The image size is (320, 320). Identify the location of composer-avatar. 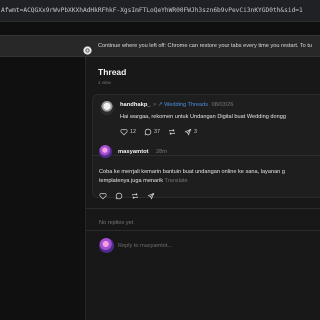
(106, 245).